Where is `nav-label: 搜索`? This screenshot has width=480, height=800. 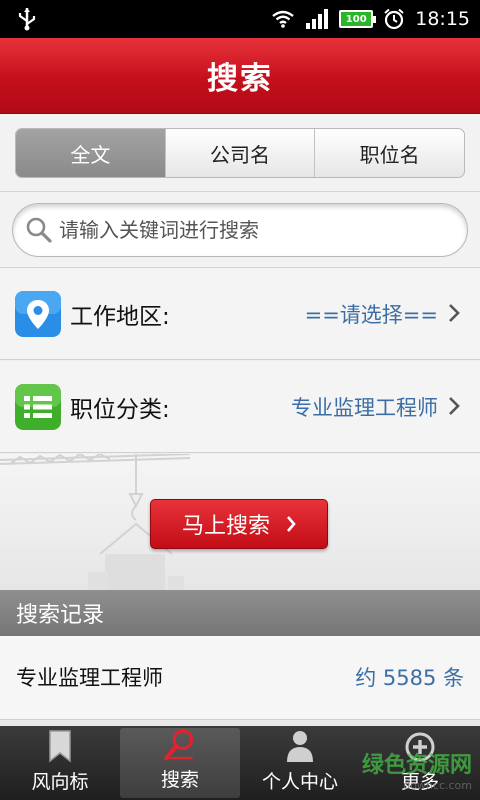
nav-label: 搜索 is located at coordinates (179, 780).